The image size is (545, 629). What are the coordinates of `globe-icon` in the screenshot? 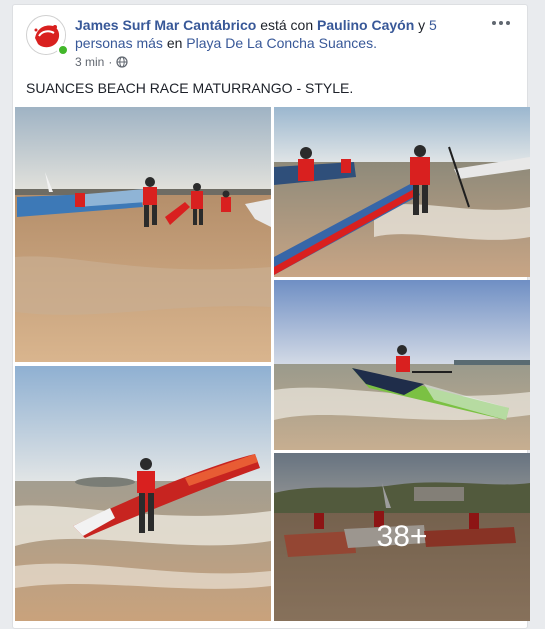 It's located at (122, 62).